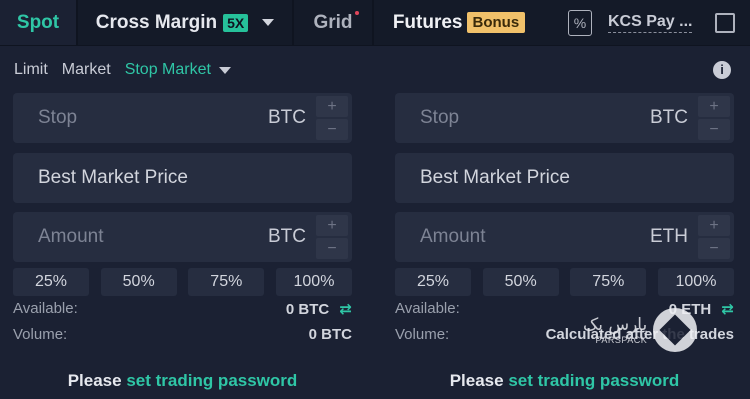 The height and width of the screenshot is (399, 750). What do you see at coordinates (615, 325) in the screenshot?
I see `watermark-fa: پارس پک` at bounding box center [615, 325].